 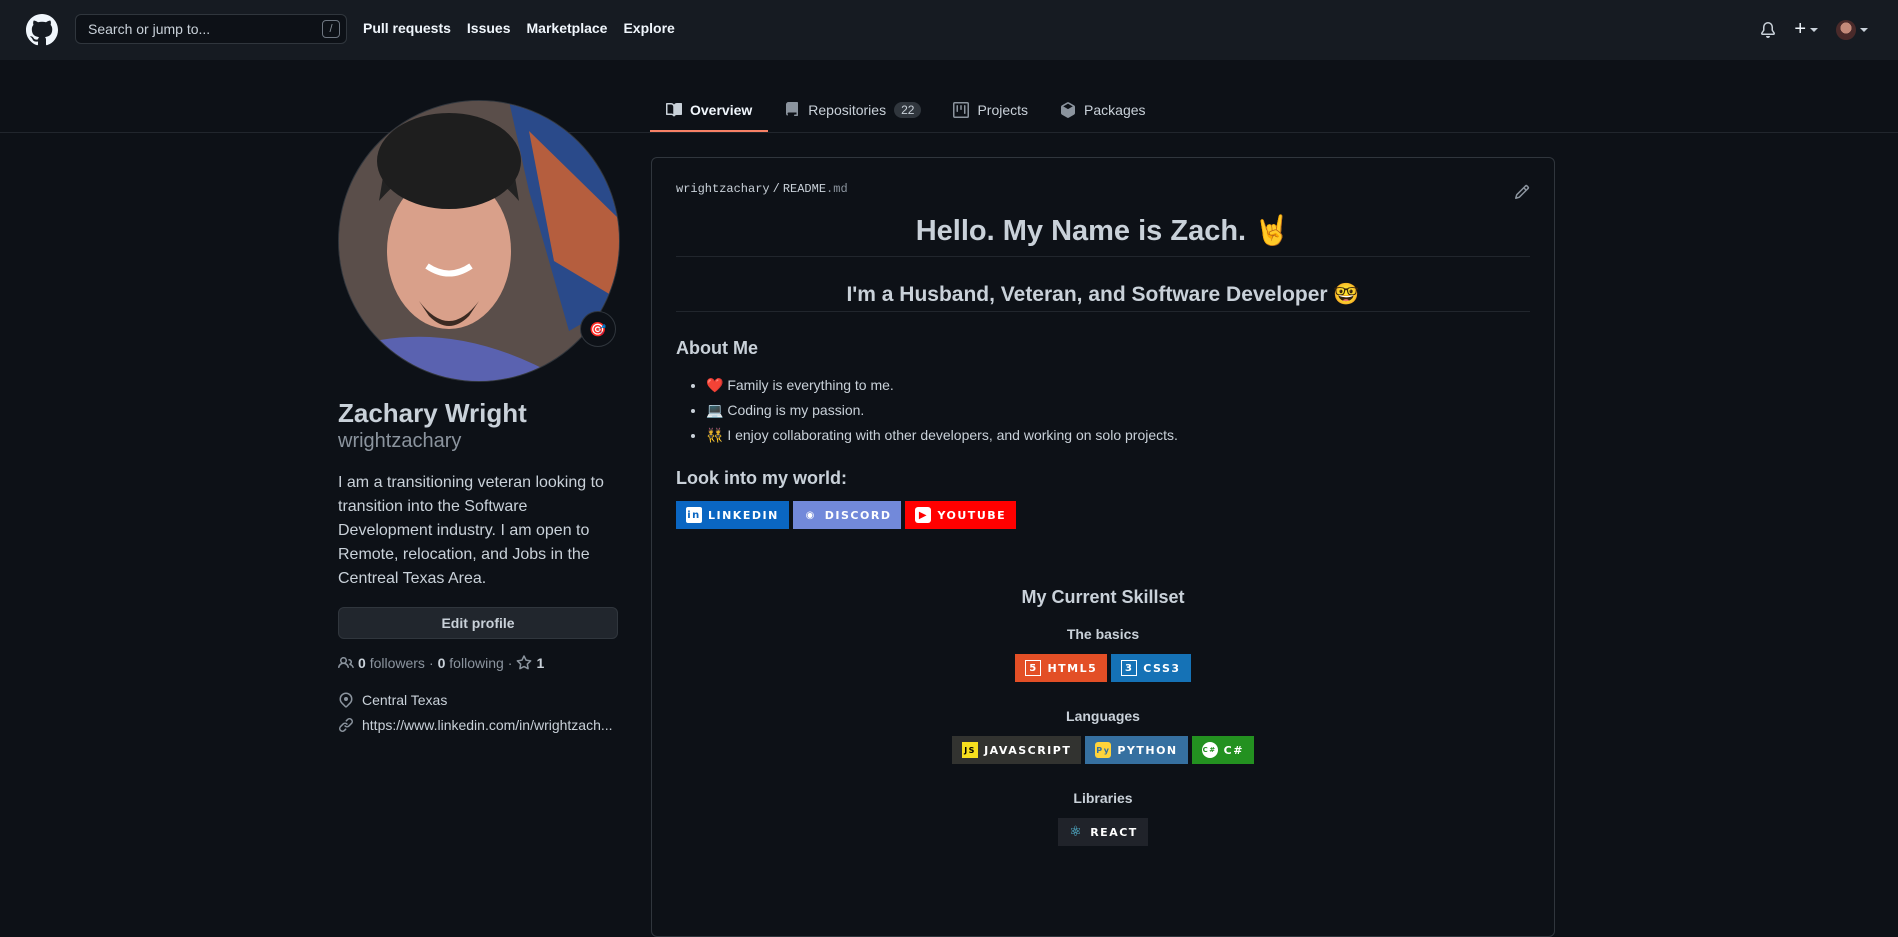 I want to click on nav-marketplace: Marketplace, so click(x=567, y=28).